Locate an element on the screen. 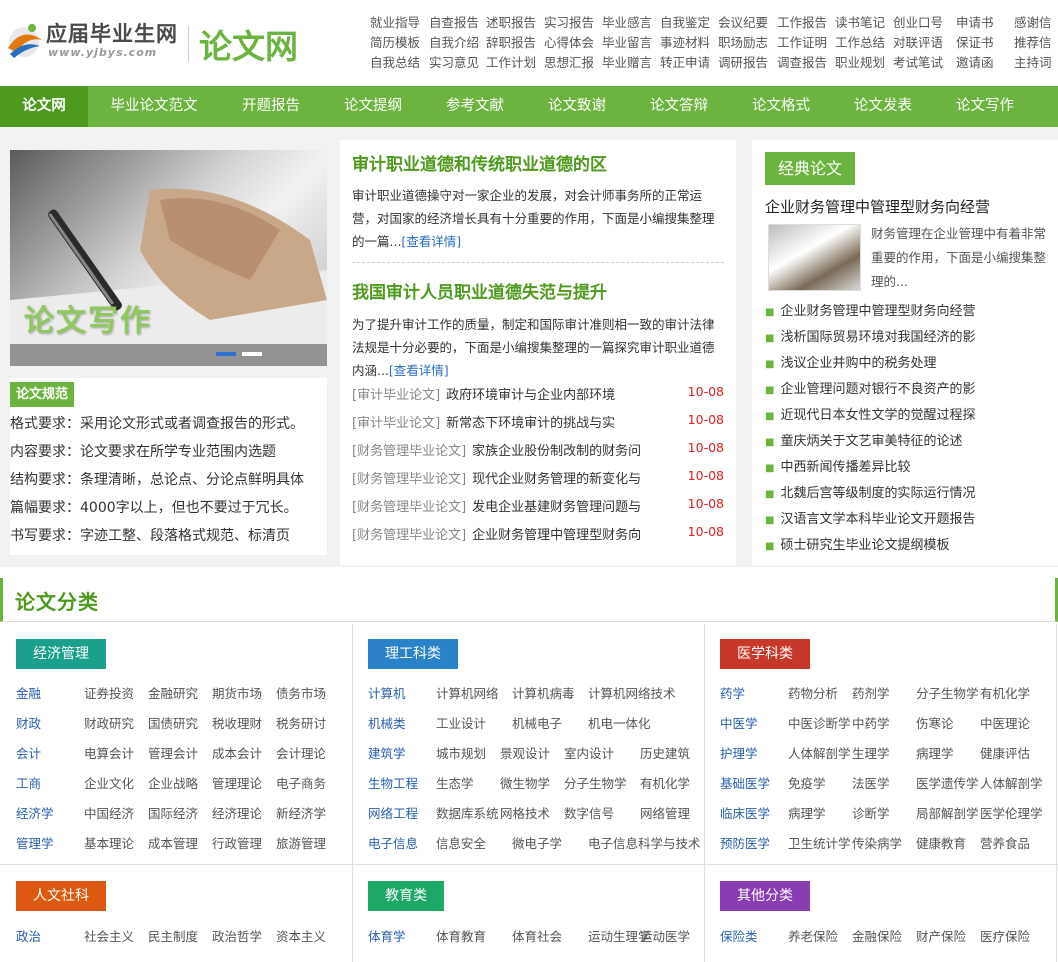  top-link: 转正申请 is located at coordinates (685, 61).